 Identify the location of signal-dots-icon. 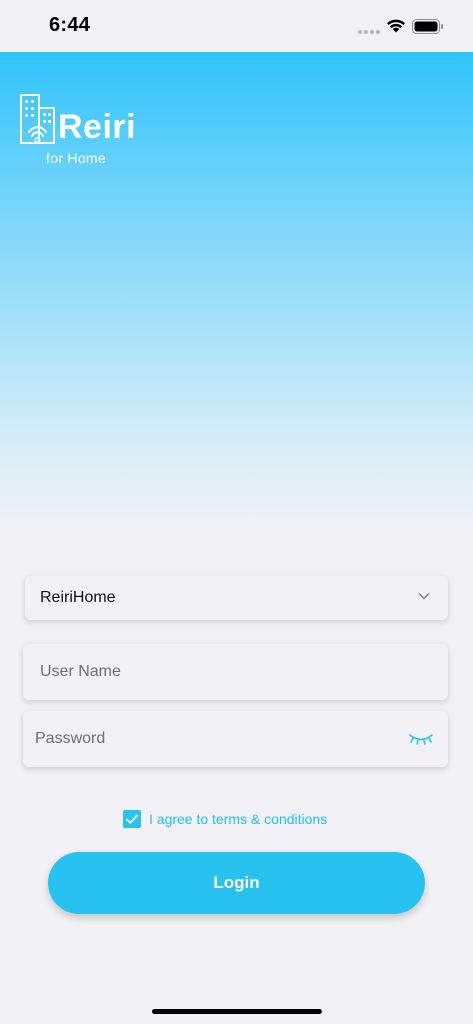
(369, 32).